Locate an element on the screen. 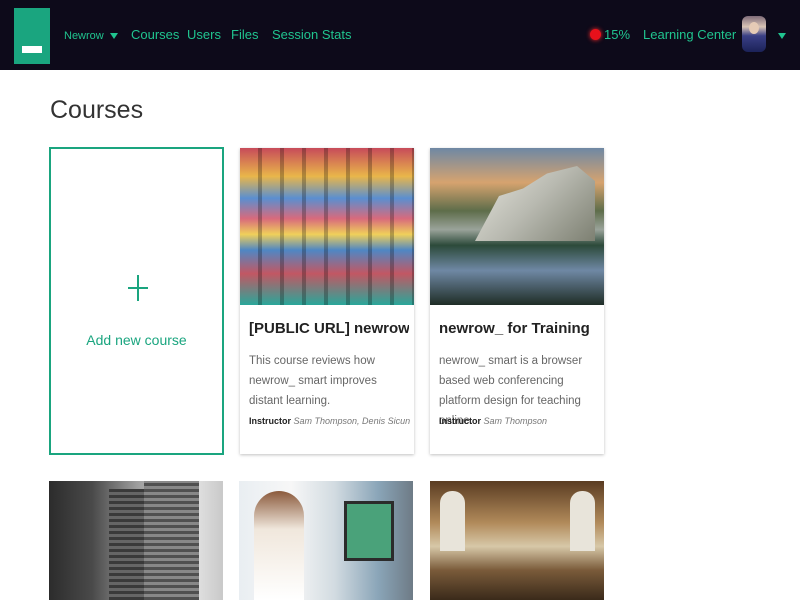 The width and height of the screenshot is (800, 600). nav-link-users: Users is located at coordinates (204, 34).